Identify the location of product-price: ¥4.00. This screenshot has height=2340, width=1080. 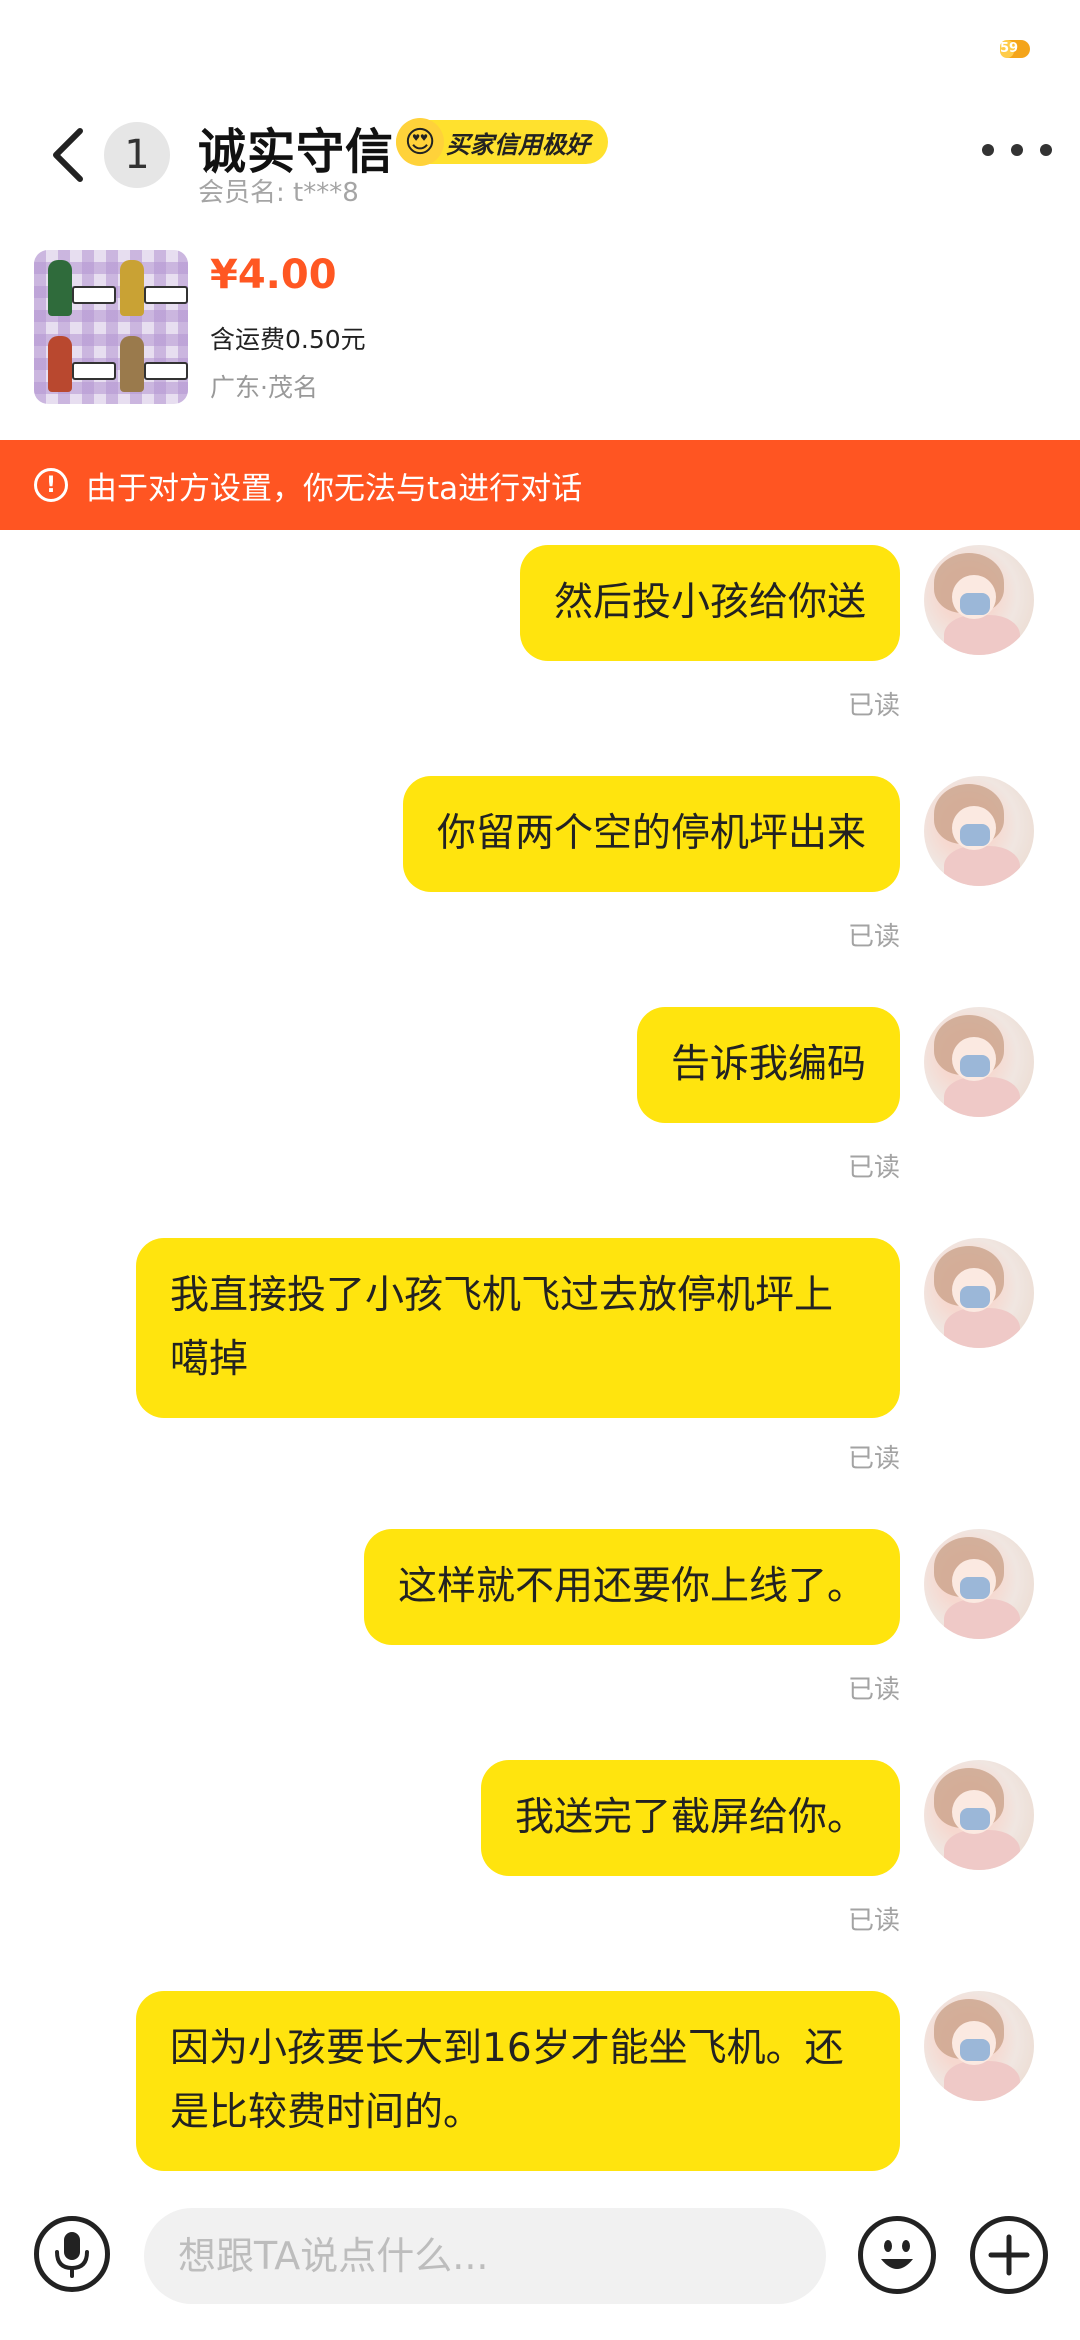
(273, 275).